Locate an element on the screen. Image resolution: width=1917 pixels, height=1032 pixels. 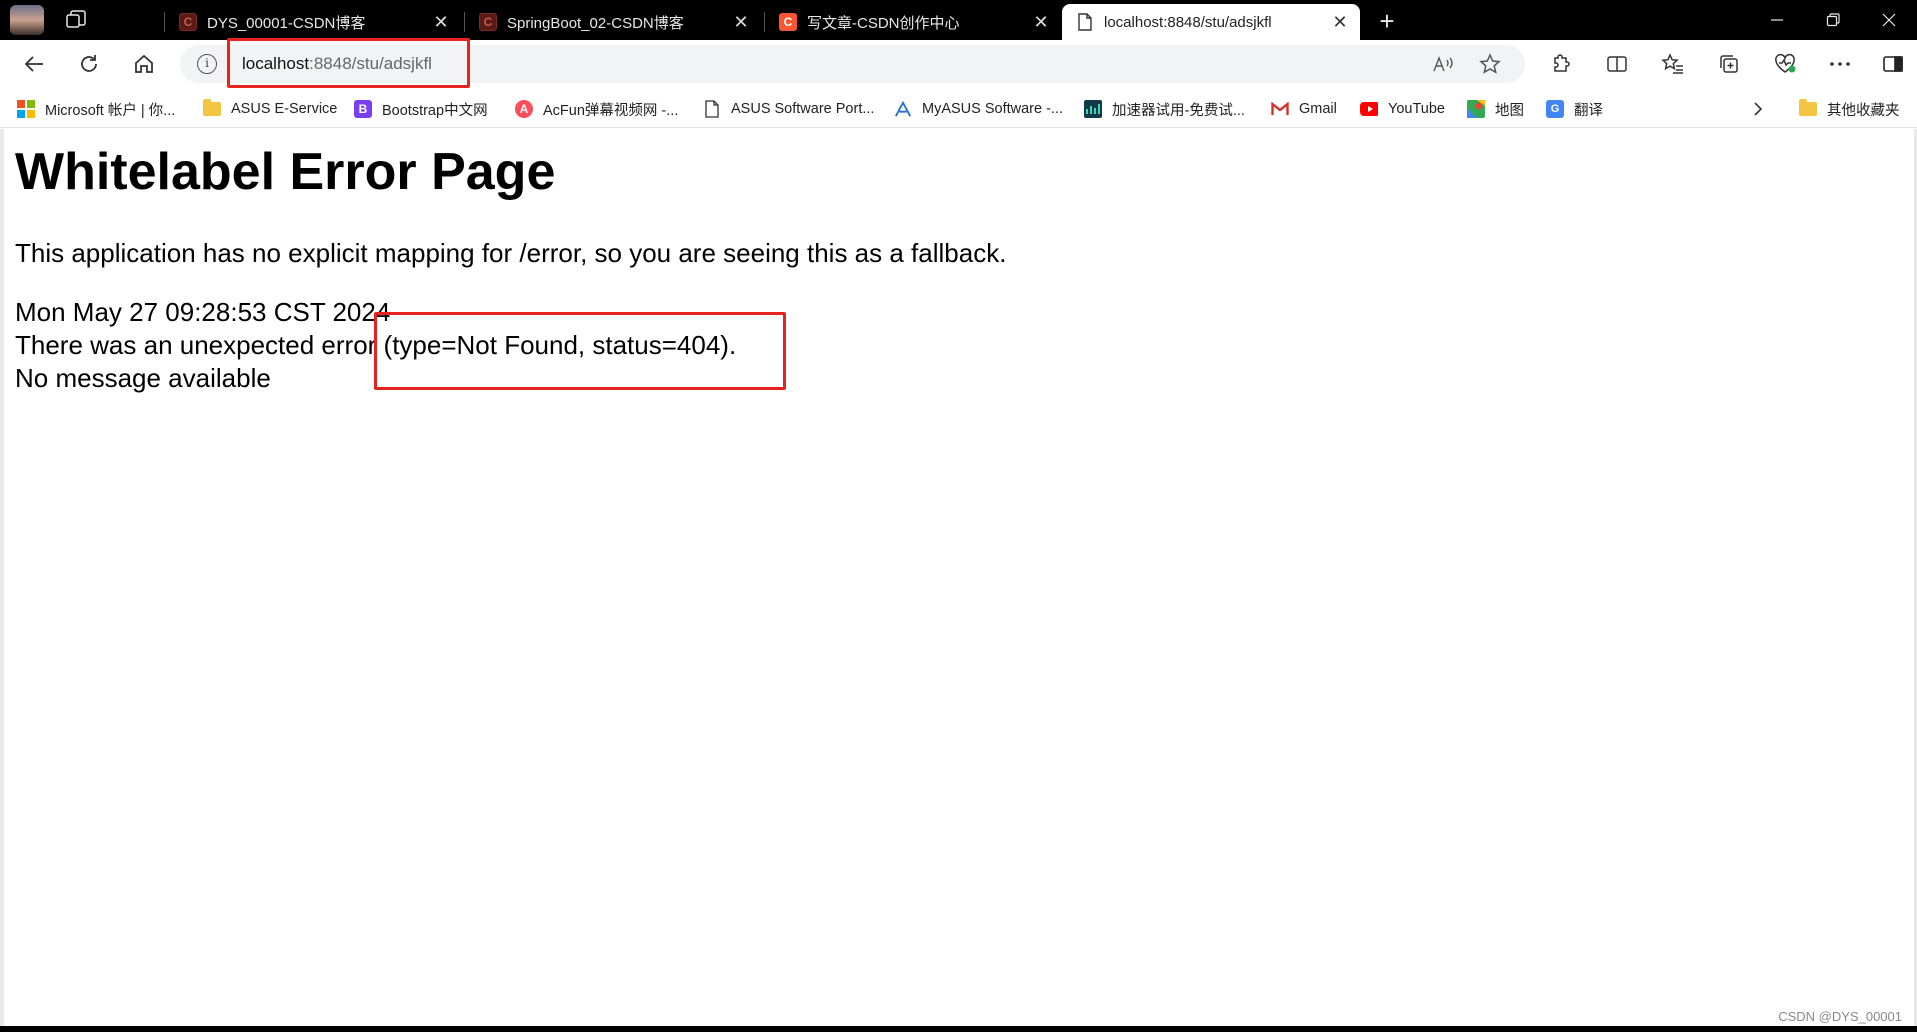
watermark: CSDN @DYS_00001 is located at coordinates (1840, 1016).